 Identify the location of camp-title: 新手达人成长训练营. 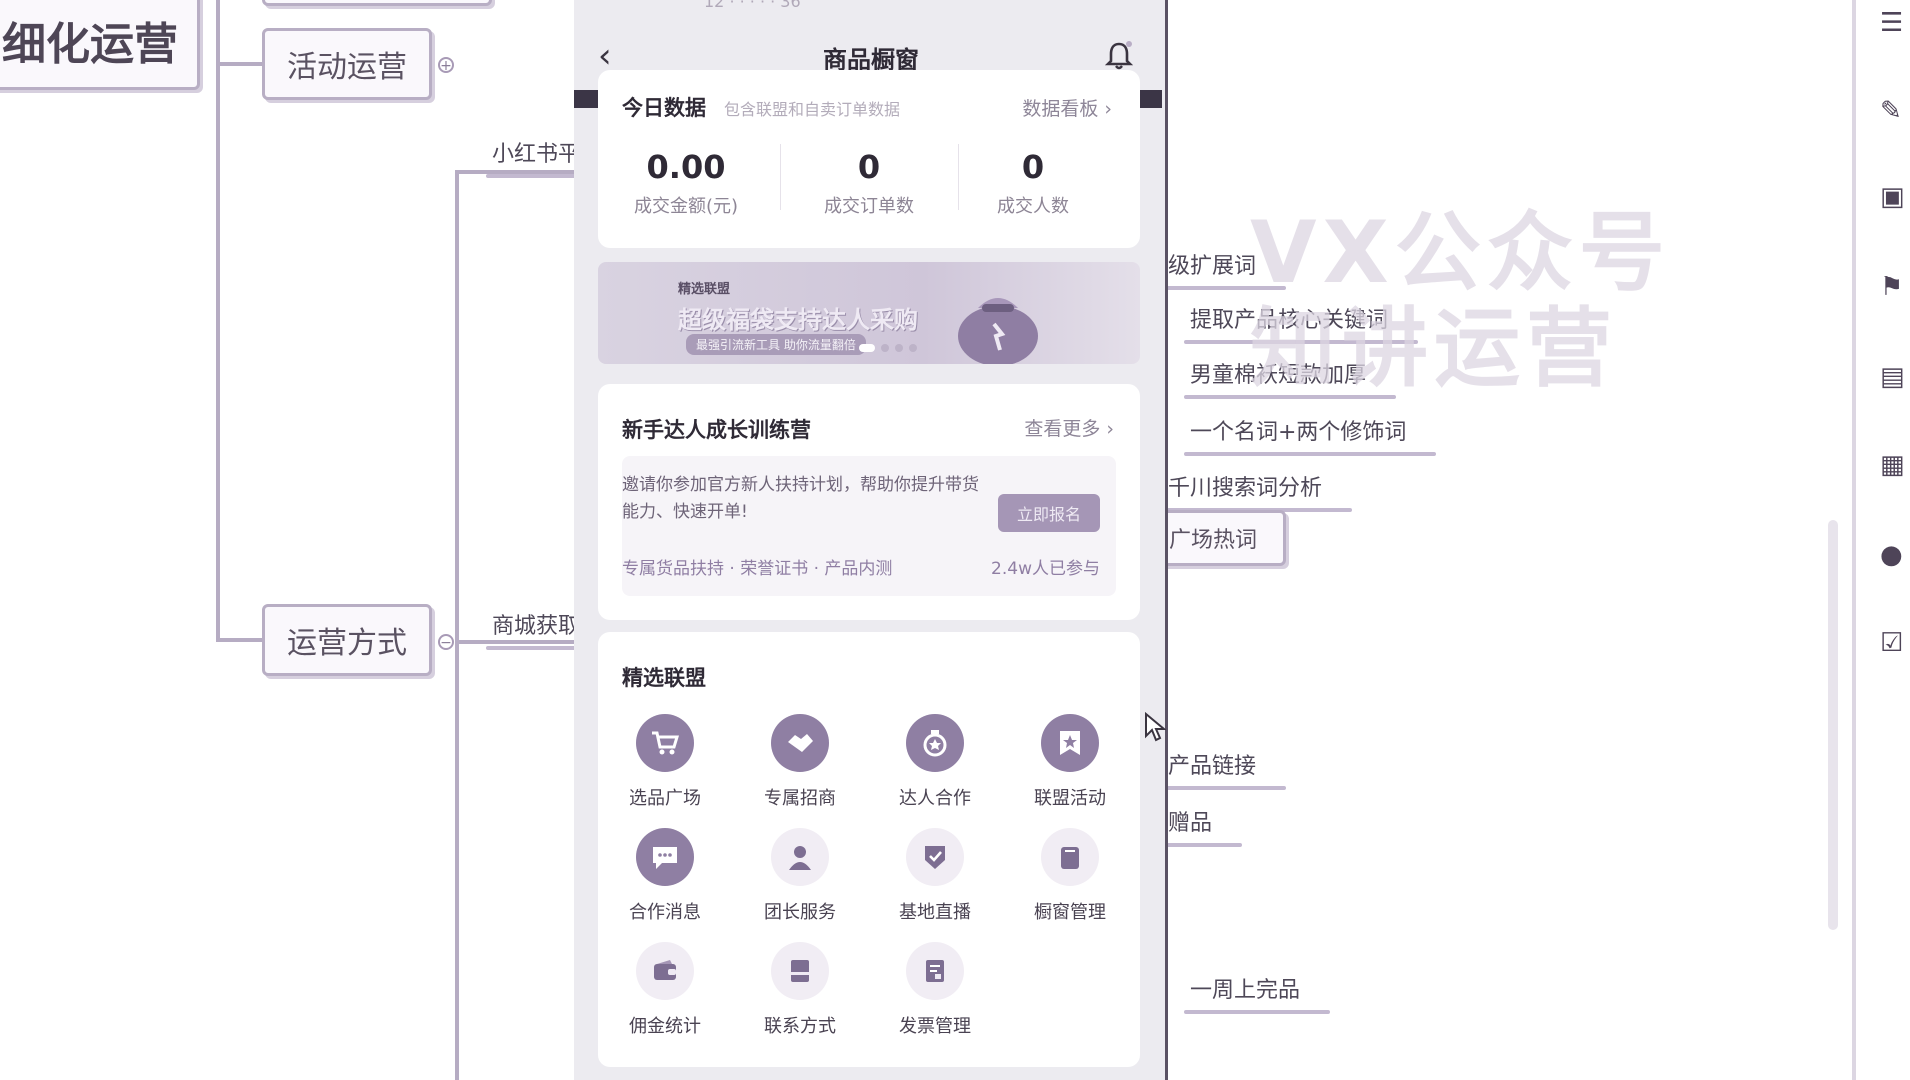
(716, 430).